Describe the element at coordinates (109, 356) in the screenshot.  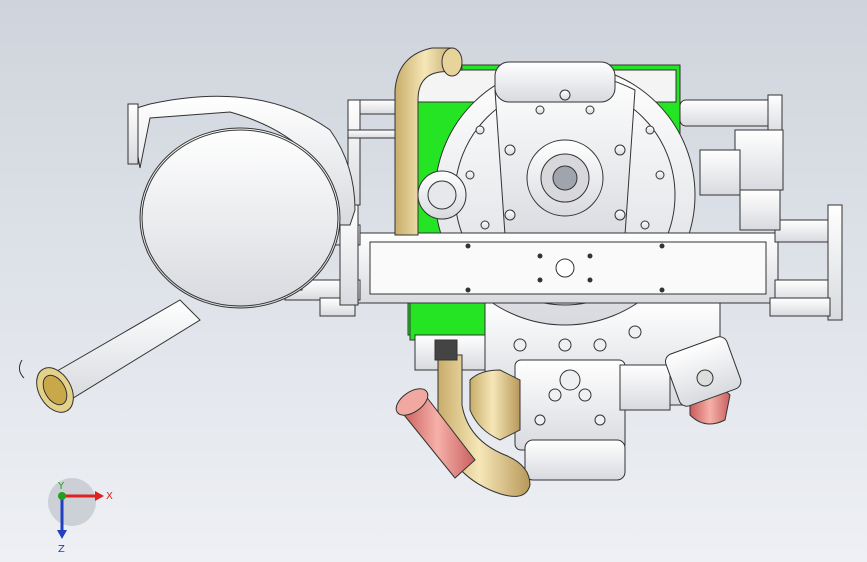
I see `intake-pipe` at that location.